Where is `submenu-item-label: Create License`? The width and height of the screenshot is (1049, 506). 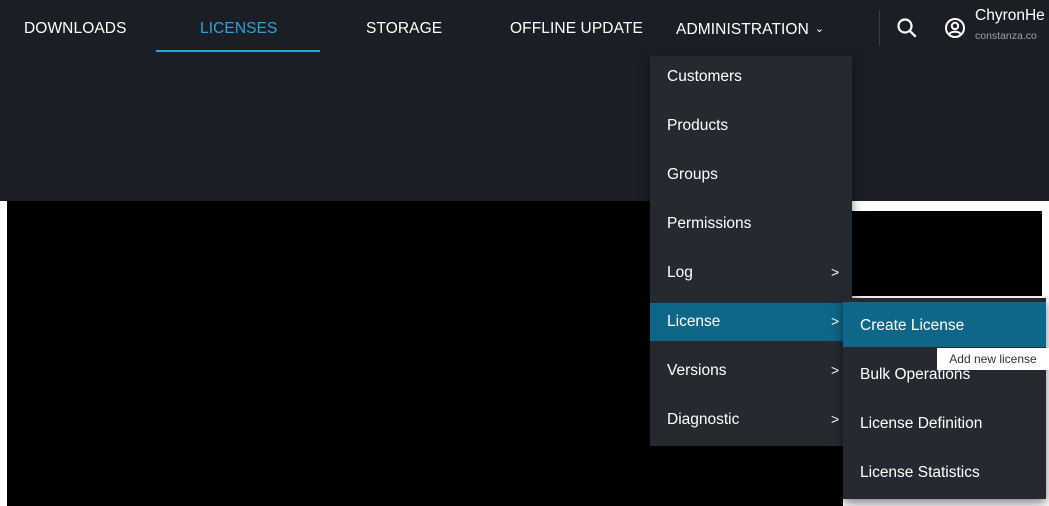
submenu-item-label: Create License is located at coordinates (912, 325).